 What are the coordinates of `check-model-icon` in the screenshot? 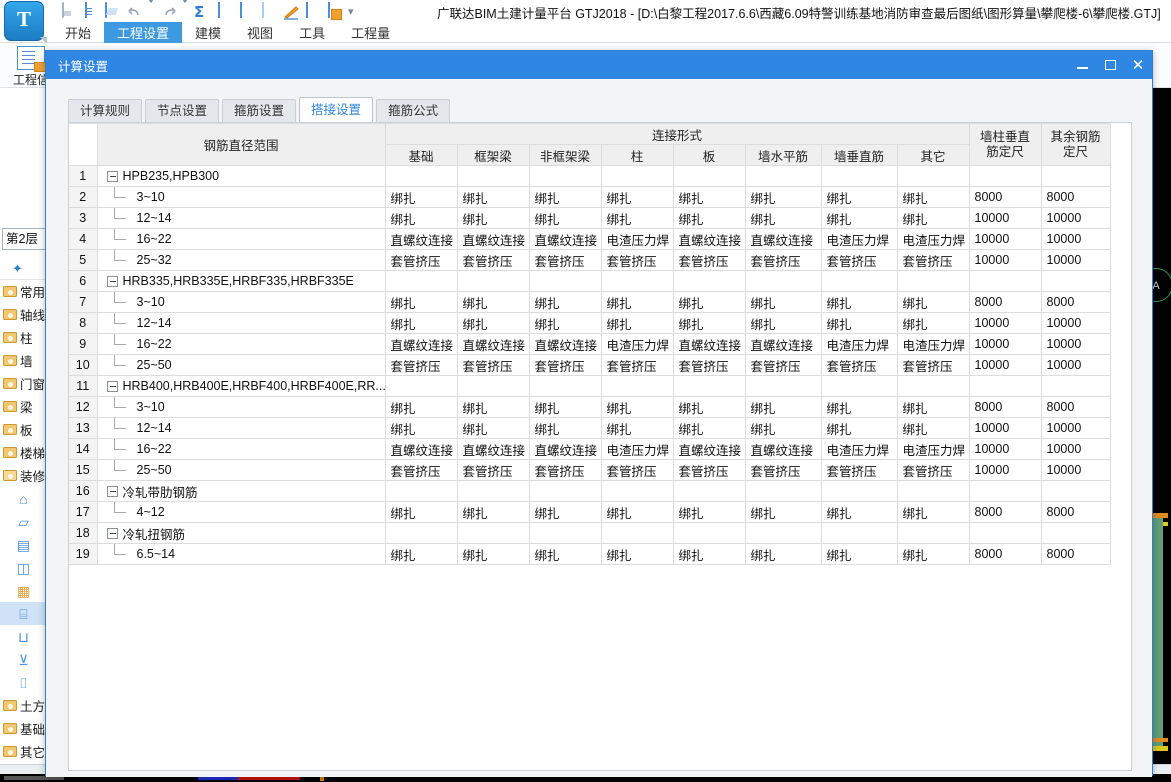 It's located at (225, 11).